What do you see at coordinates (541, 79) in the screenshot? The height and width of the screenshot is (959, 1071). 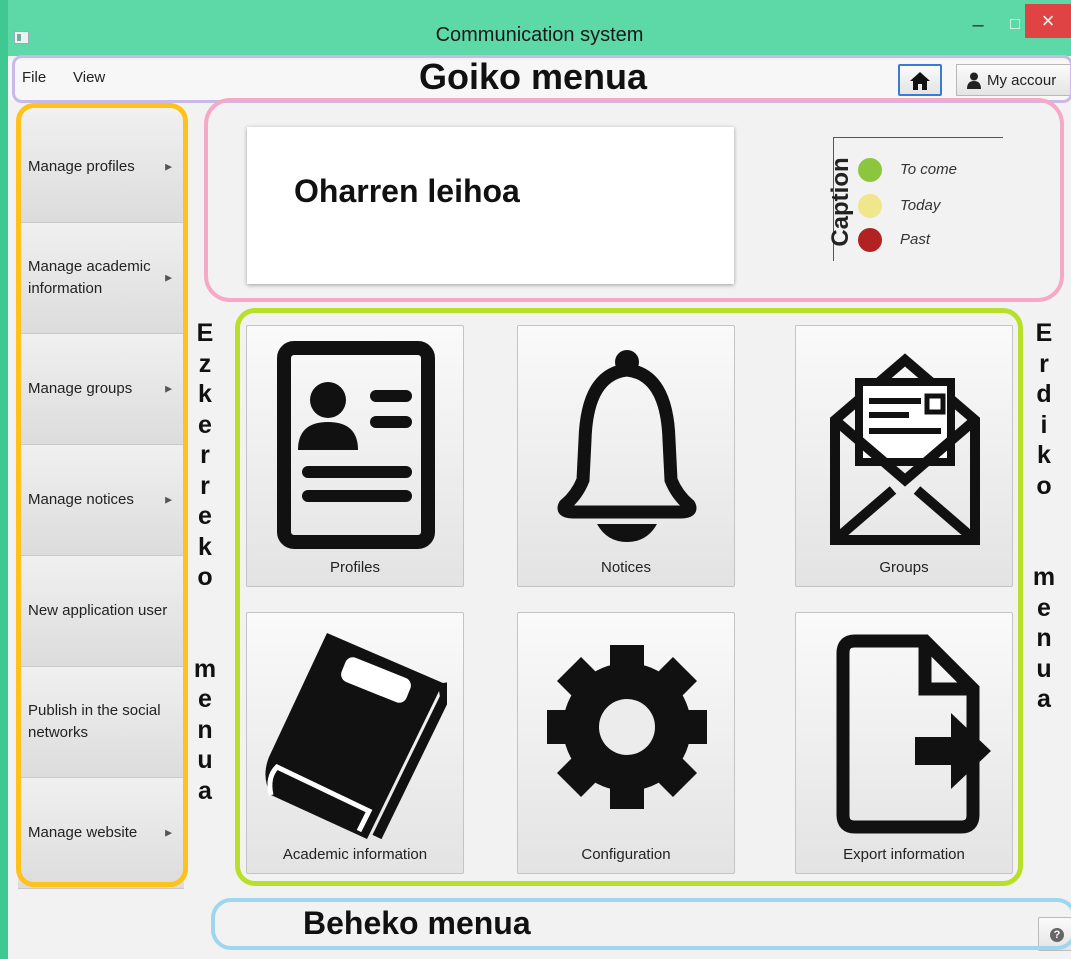 I see `top-menu-outline` at bounding box center [541, 79].